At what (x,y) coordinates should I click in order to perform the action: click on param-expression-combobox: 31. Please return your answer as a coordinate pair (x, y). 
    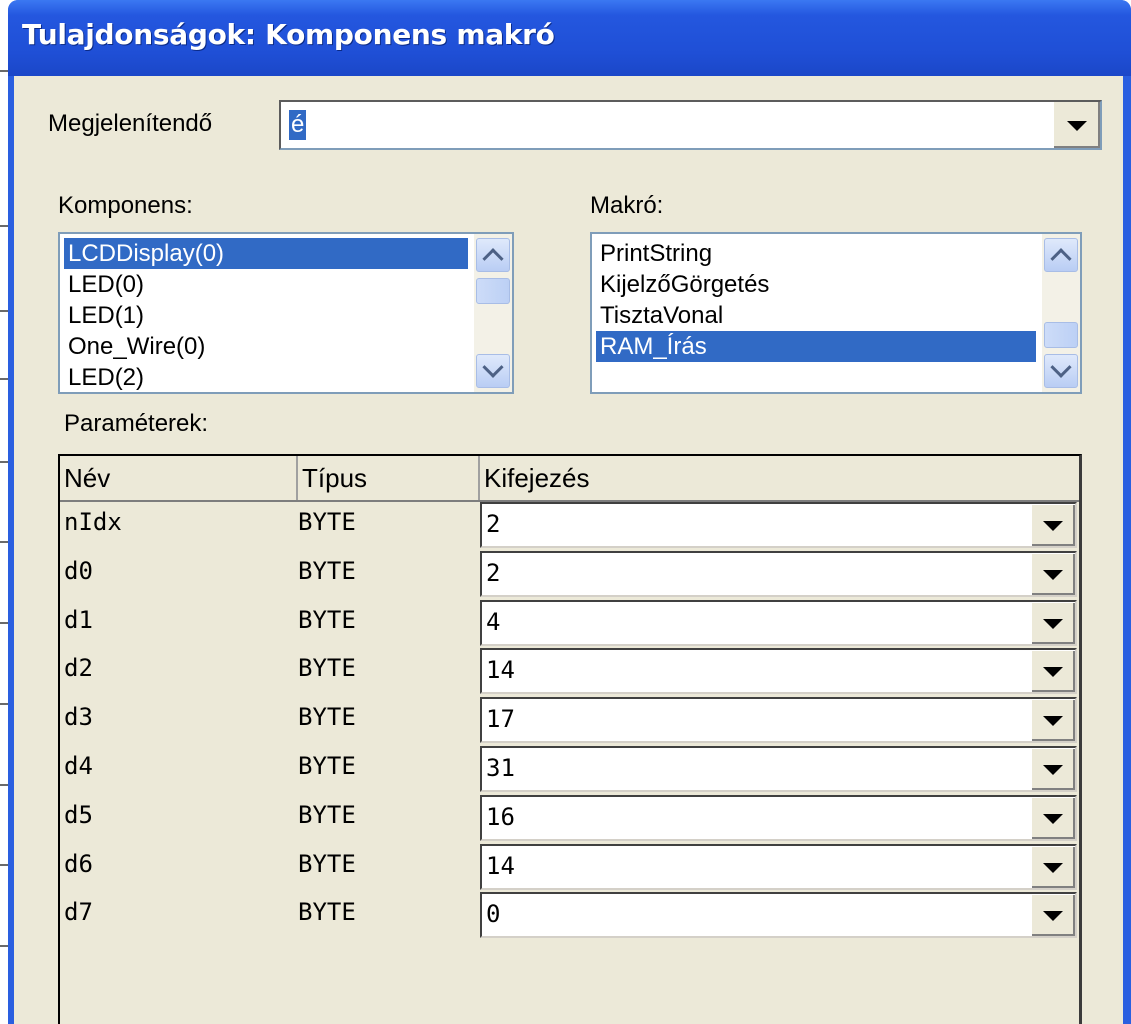
    Looking at the image, I should click on (778, 769).